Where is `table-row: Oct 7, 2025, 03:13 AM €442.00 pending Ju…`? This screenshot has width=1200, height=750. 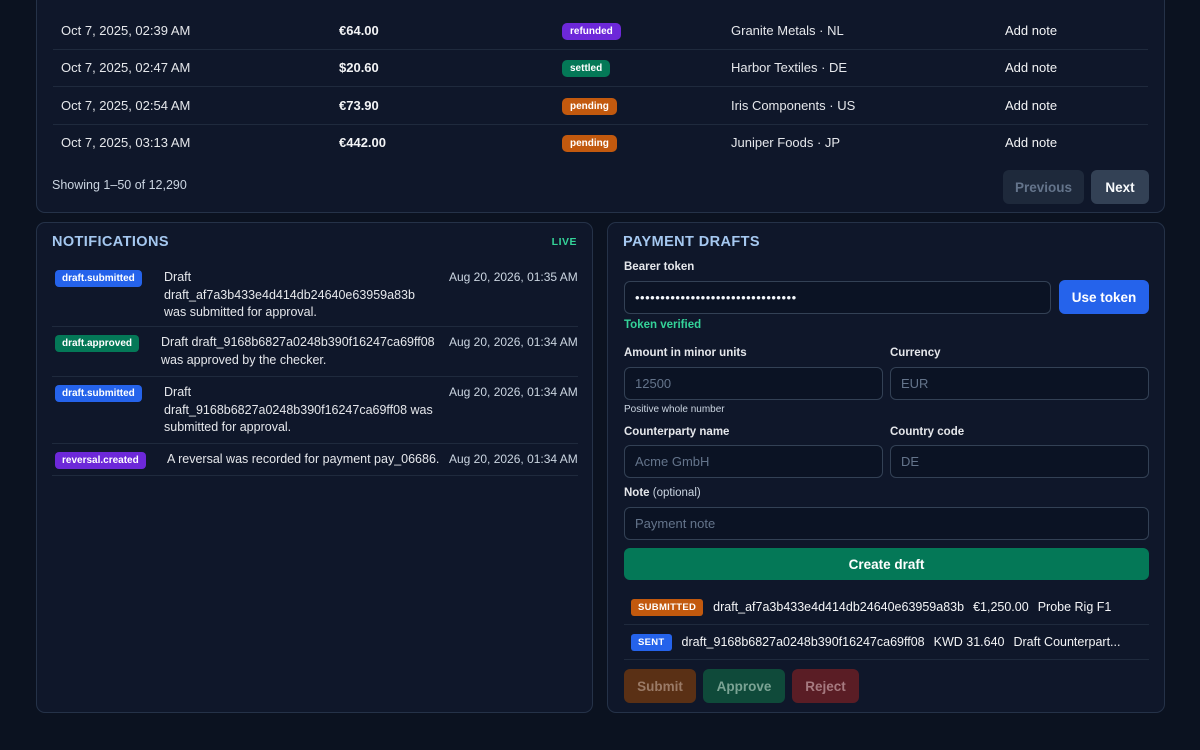 table-row: Oct 7, 2025, 03:13 AM €442.00 pending Ju… is located at coordinates (600, 143).